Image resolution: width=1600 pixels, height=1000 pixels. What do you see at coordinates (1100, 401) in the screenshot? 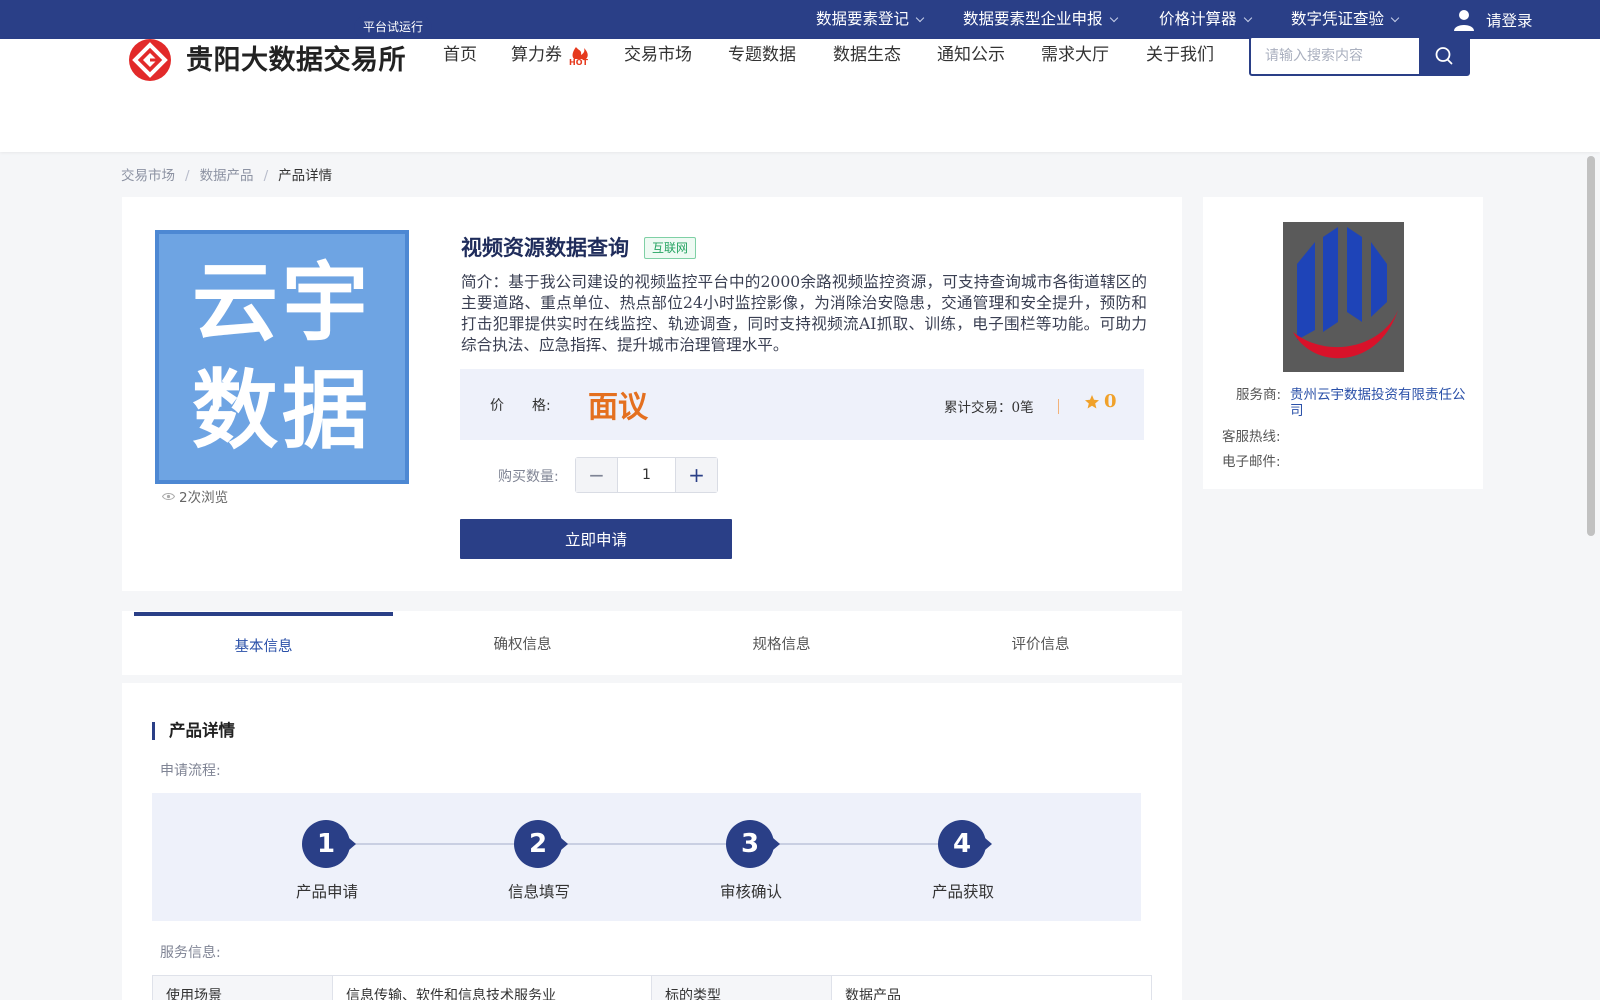
I see `rating: 0` at bounding box center [1100, 401].